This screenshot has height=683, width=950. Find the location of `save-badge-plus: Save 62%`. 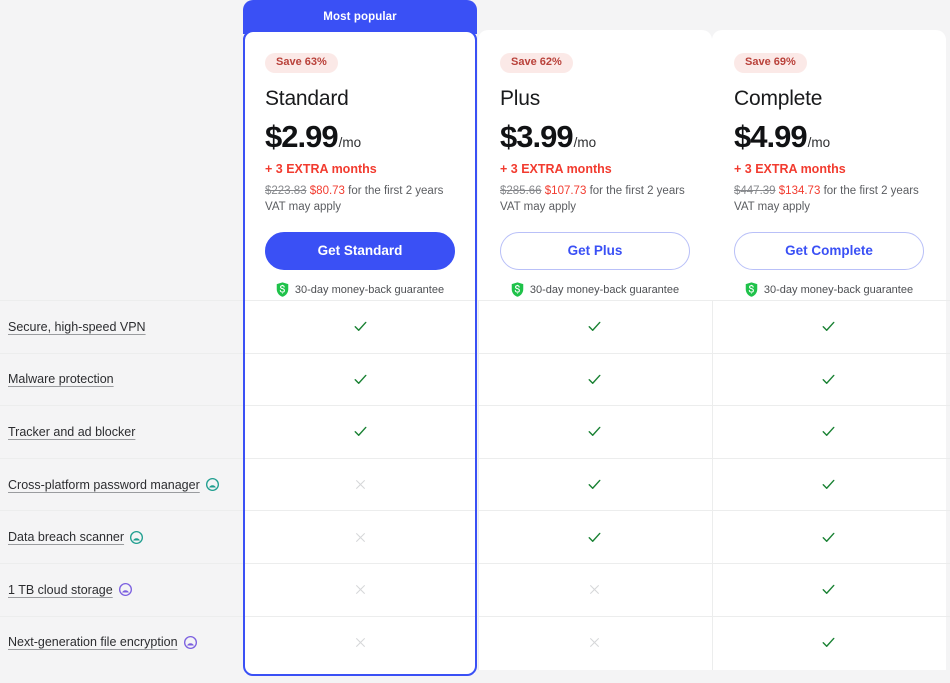

save-badge-plus: Save 62% is located at coordinates (536, 62).